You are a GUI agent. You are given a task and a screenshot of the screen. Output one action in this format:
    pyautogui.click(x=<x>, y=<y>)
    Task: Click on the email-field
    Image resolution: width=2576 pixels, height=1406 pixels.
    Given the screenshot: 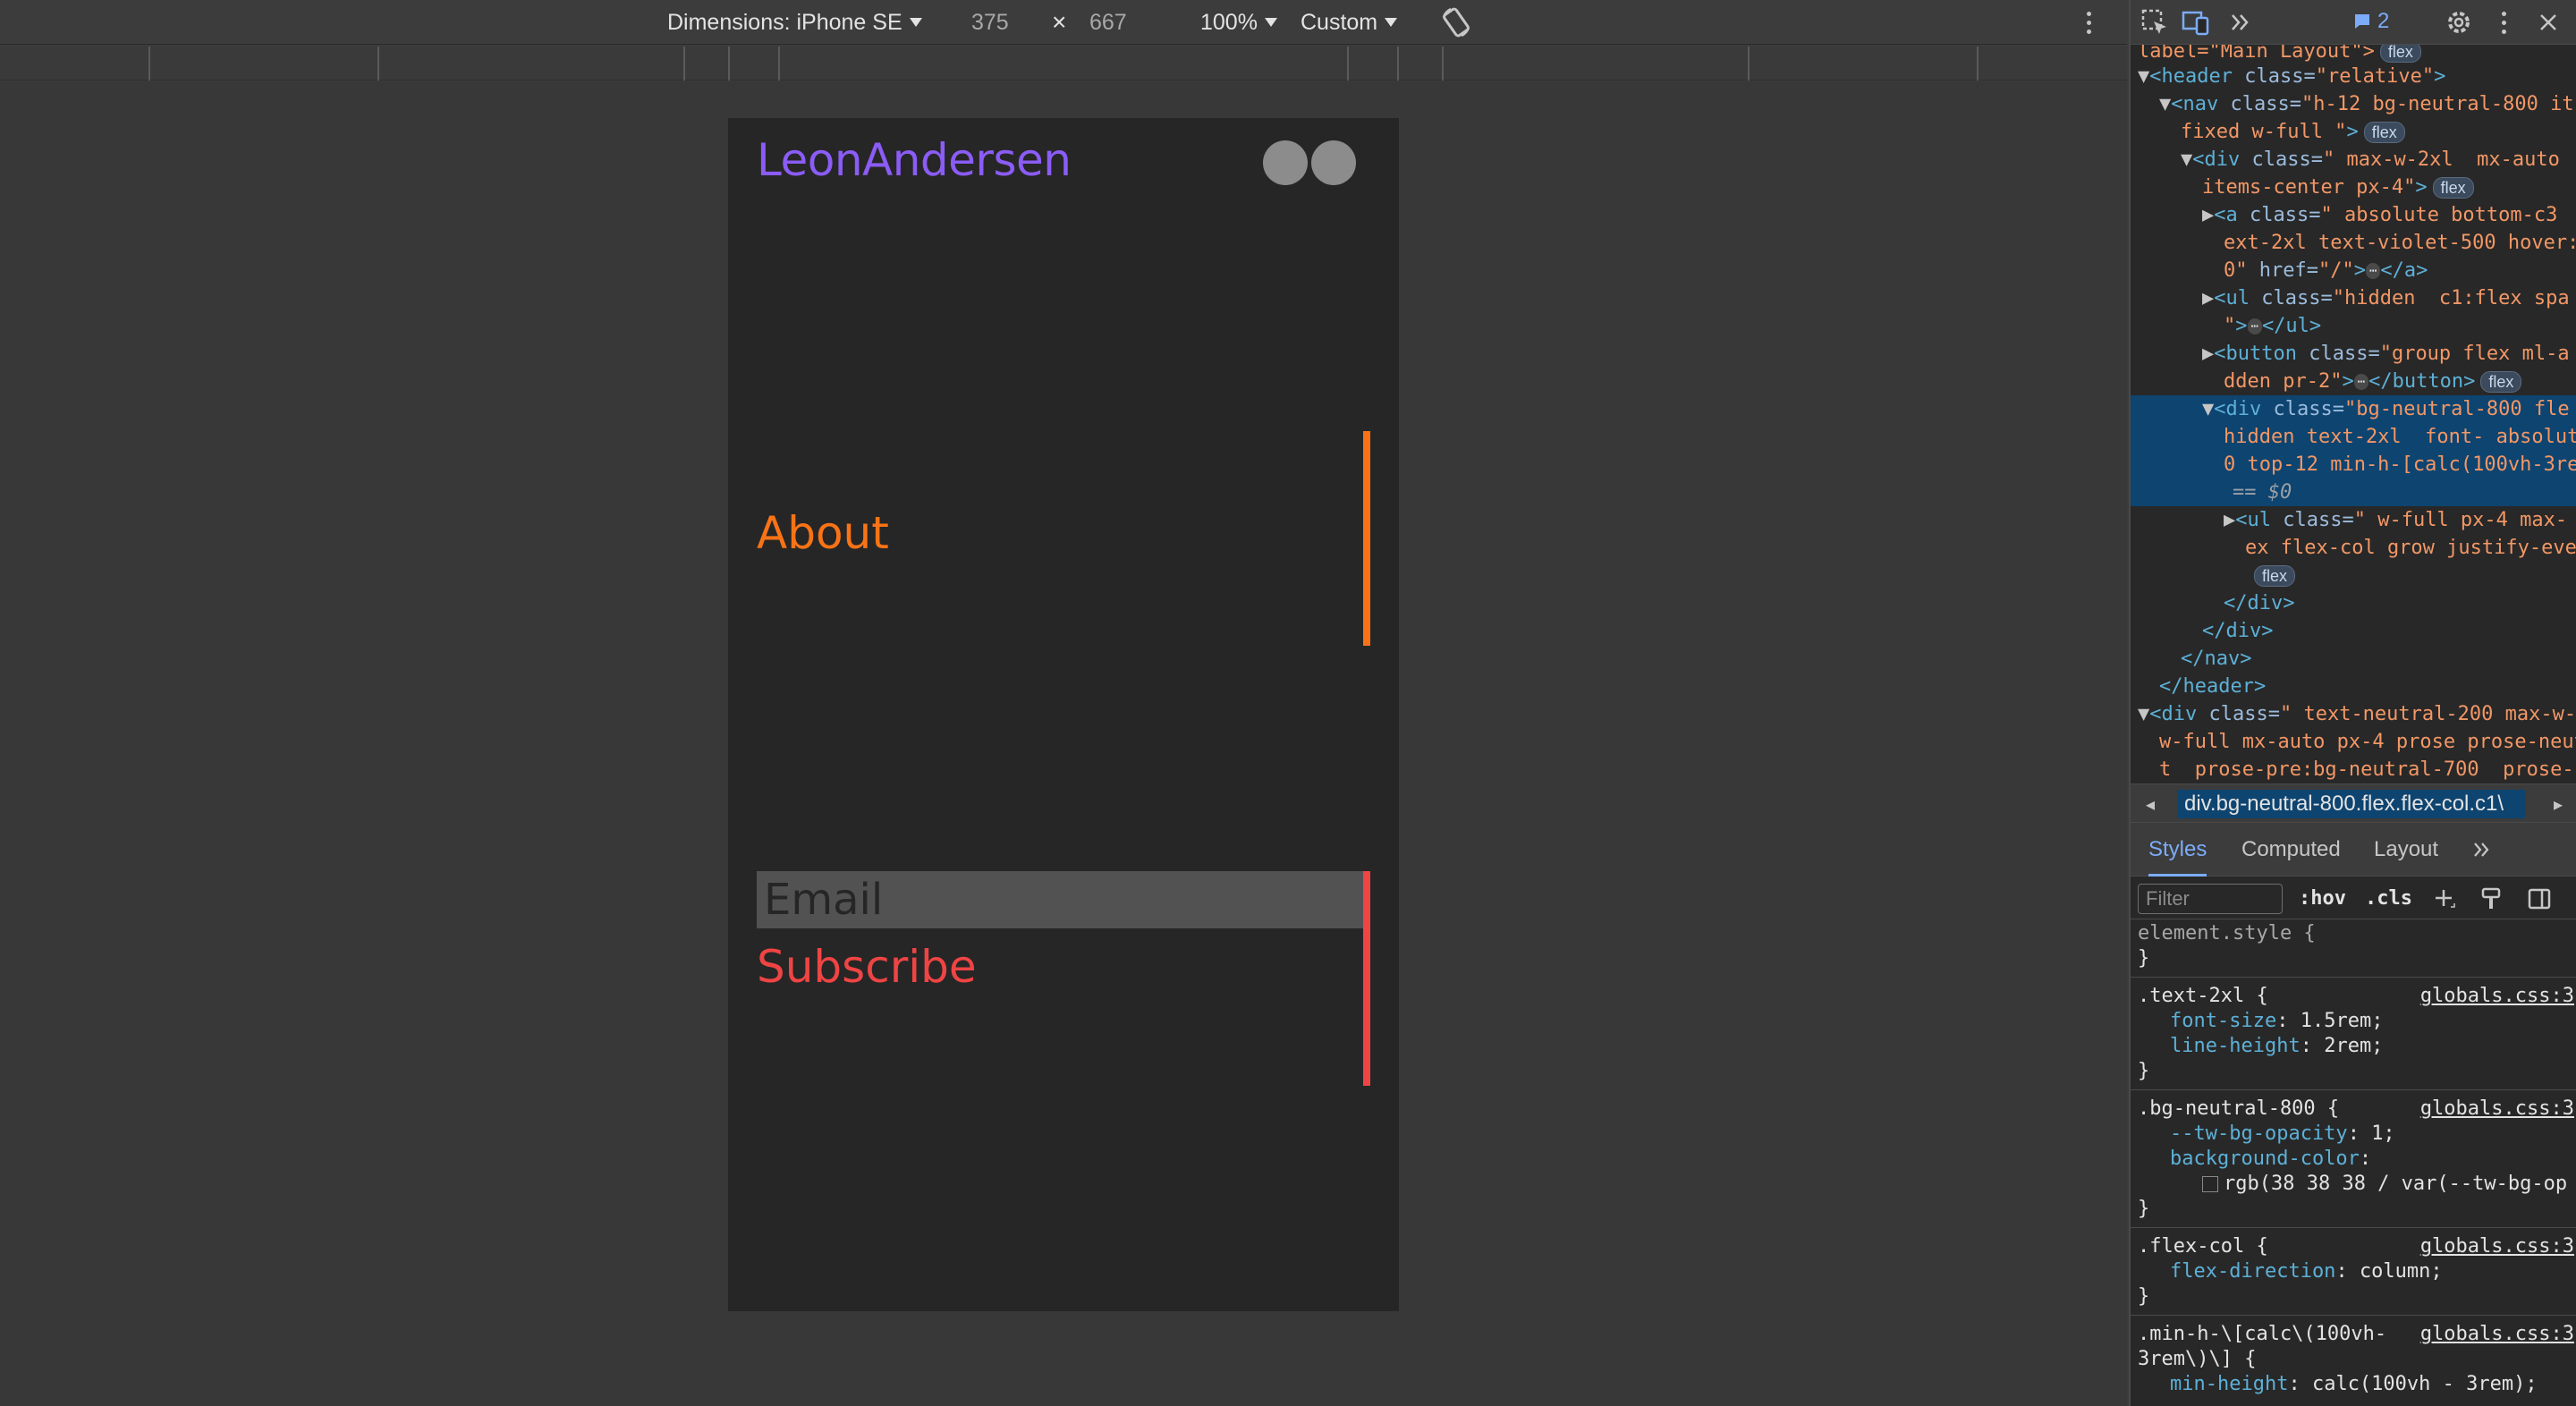 What is the action you would take?
    pyautogui.click(x=1060, y=900)
    